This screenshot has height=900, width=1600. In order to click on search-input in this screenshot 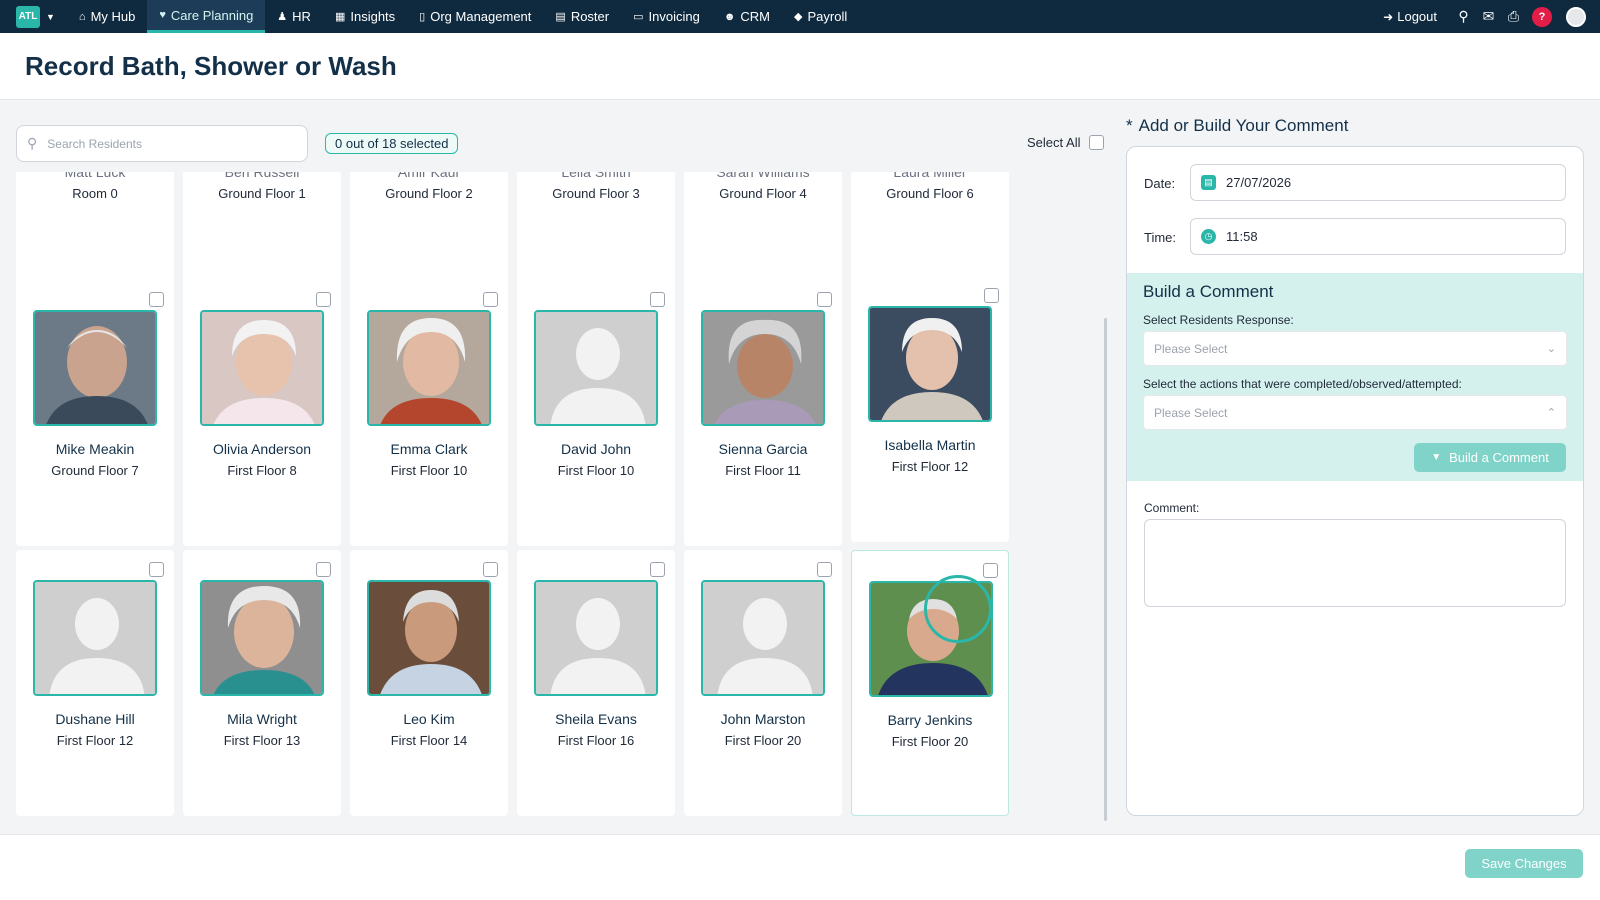, I will do `click(162, 143)`.